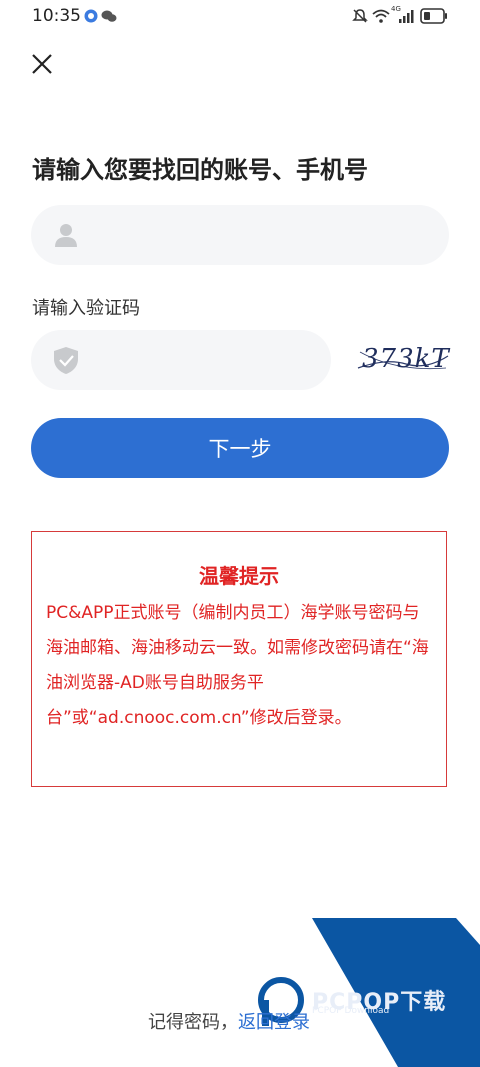 This screenshot has height=1067, width=480. What do you see at coordinates (406, 359) in the screenshot?
I see `captcha-text: 373kT` at bounding box center [406, 359].